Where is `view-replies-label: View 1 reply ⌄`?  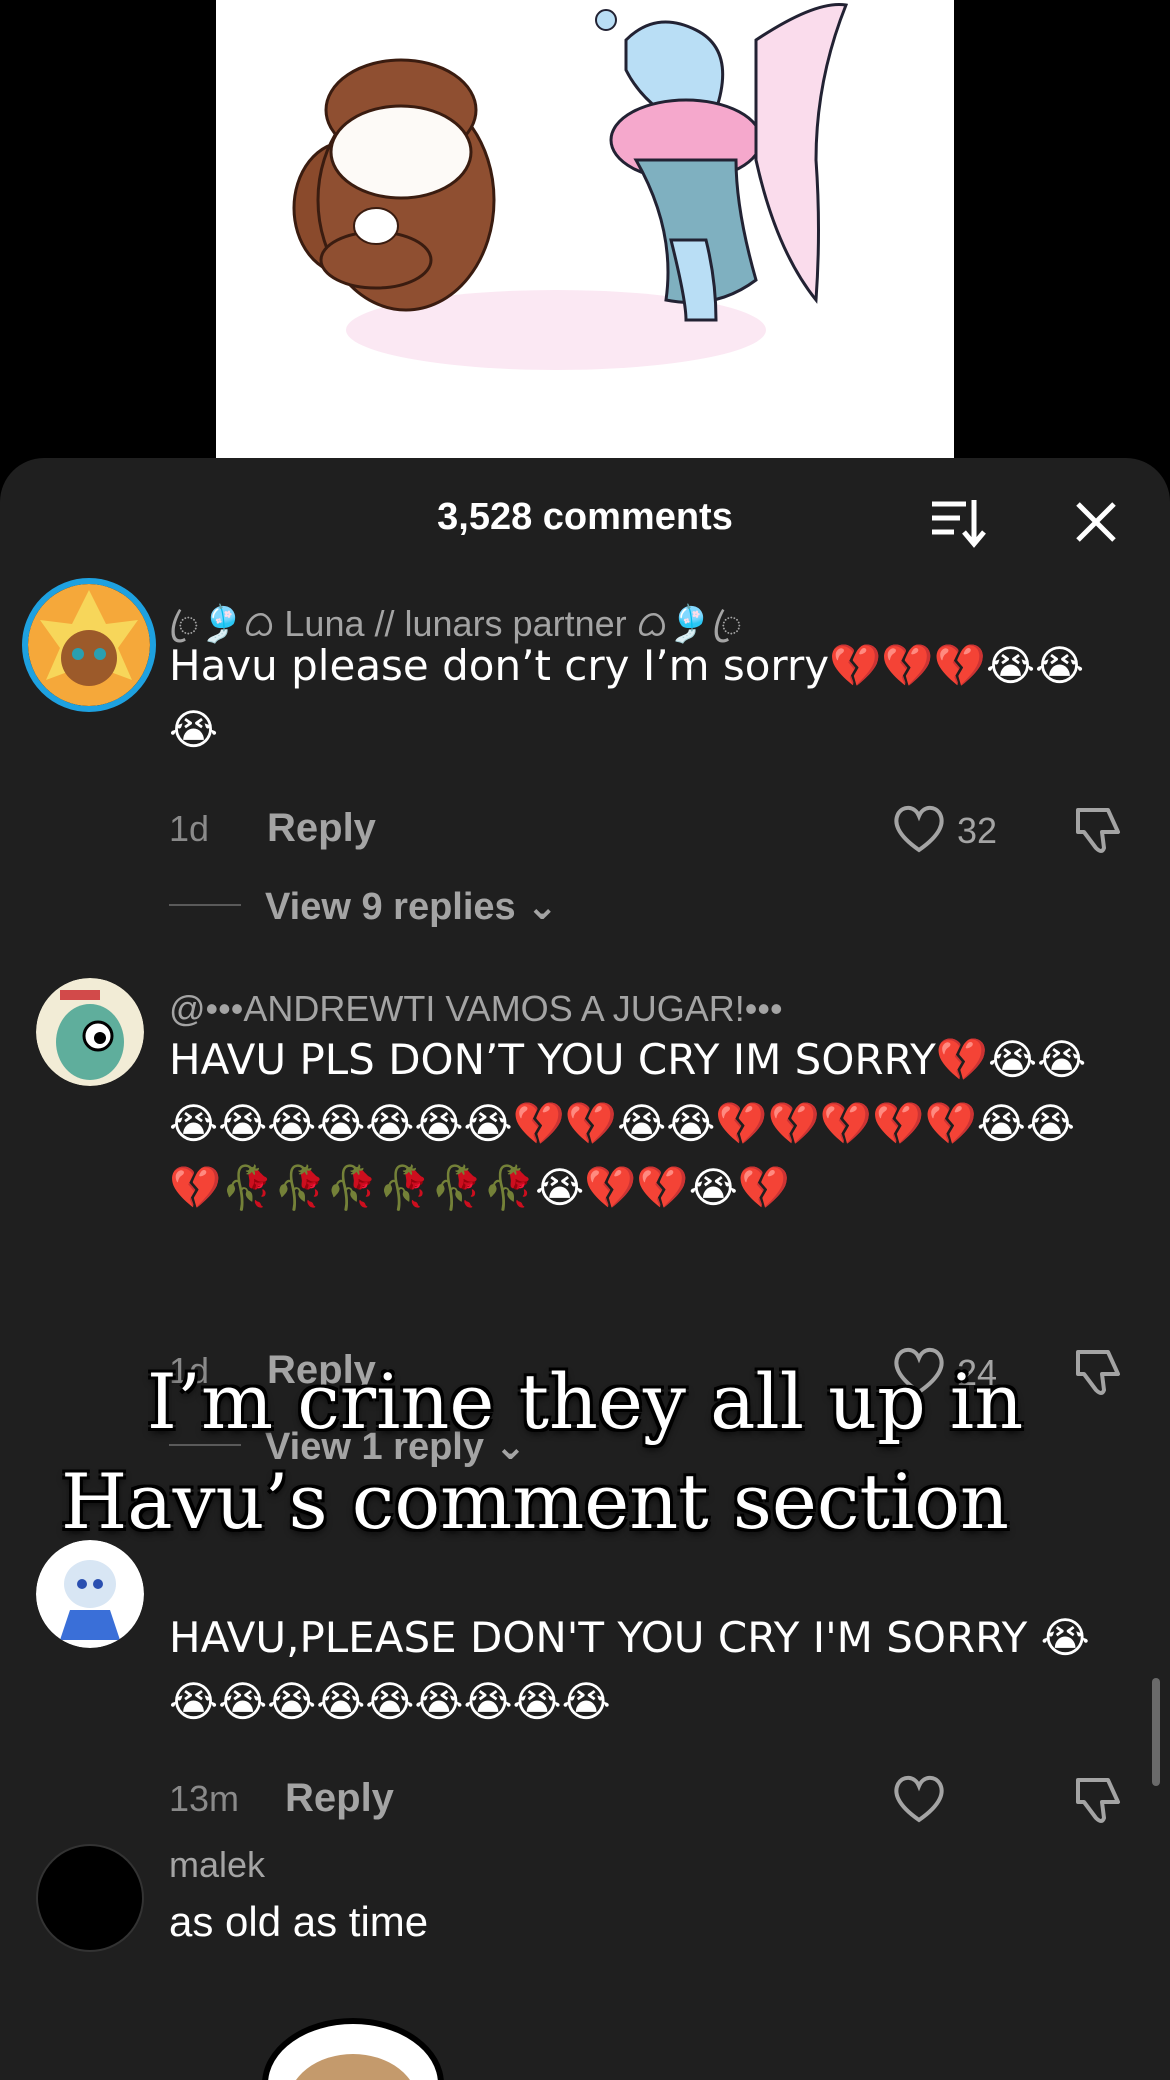 view-replies-label: View 1 reply ⌄ is located at coordinates (396, 1447).